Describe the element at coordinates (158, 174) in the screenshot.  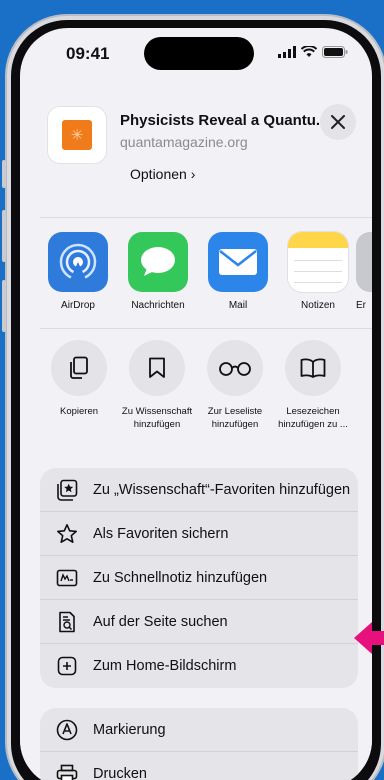
I see `options-label: Optionen` at that location.